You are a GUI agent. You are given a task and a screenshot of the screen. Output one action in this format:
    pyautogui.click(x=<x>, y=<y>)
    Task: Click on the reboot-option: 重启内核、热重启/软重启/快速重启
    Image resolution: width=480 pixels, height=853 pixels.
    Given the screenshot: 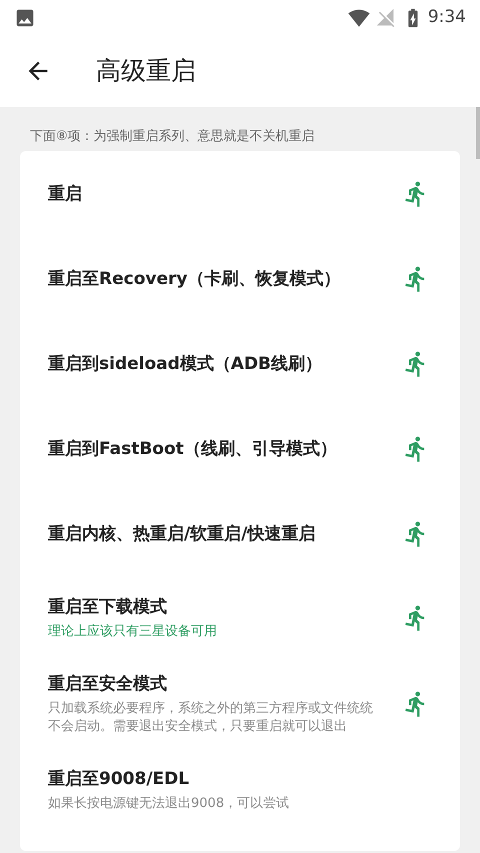 What is the action you would take?
    pyautogui.click(x=240, y=533)
    